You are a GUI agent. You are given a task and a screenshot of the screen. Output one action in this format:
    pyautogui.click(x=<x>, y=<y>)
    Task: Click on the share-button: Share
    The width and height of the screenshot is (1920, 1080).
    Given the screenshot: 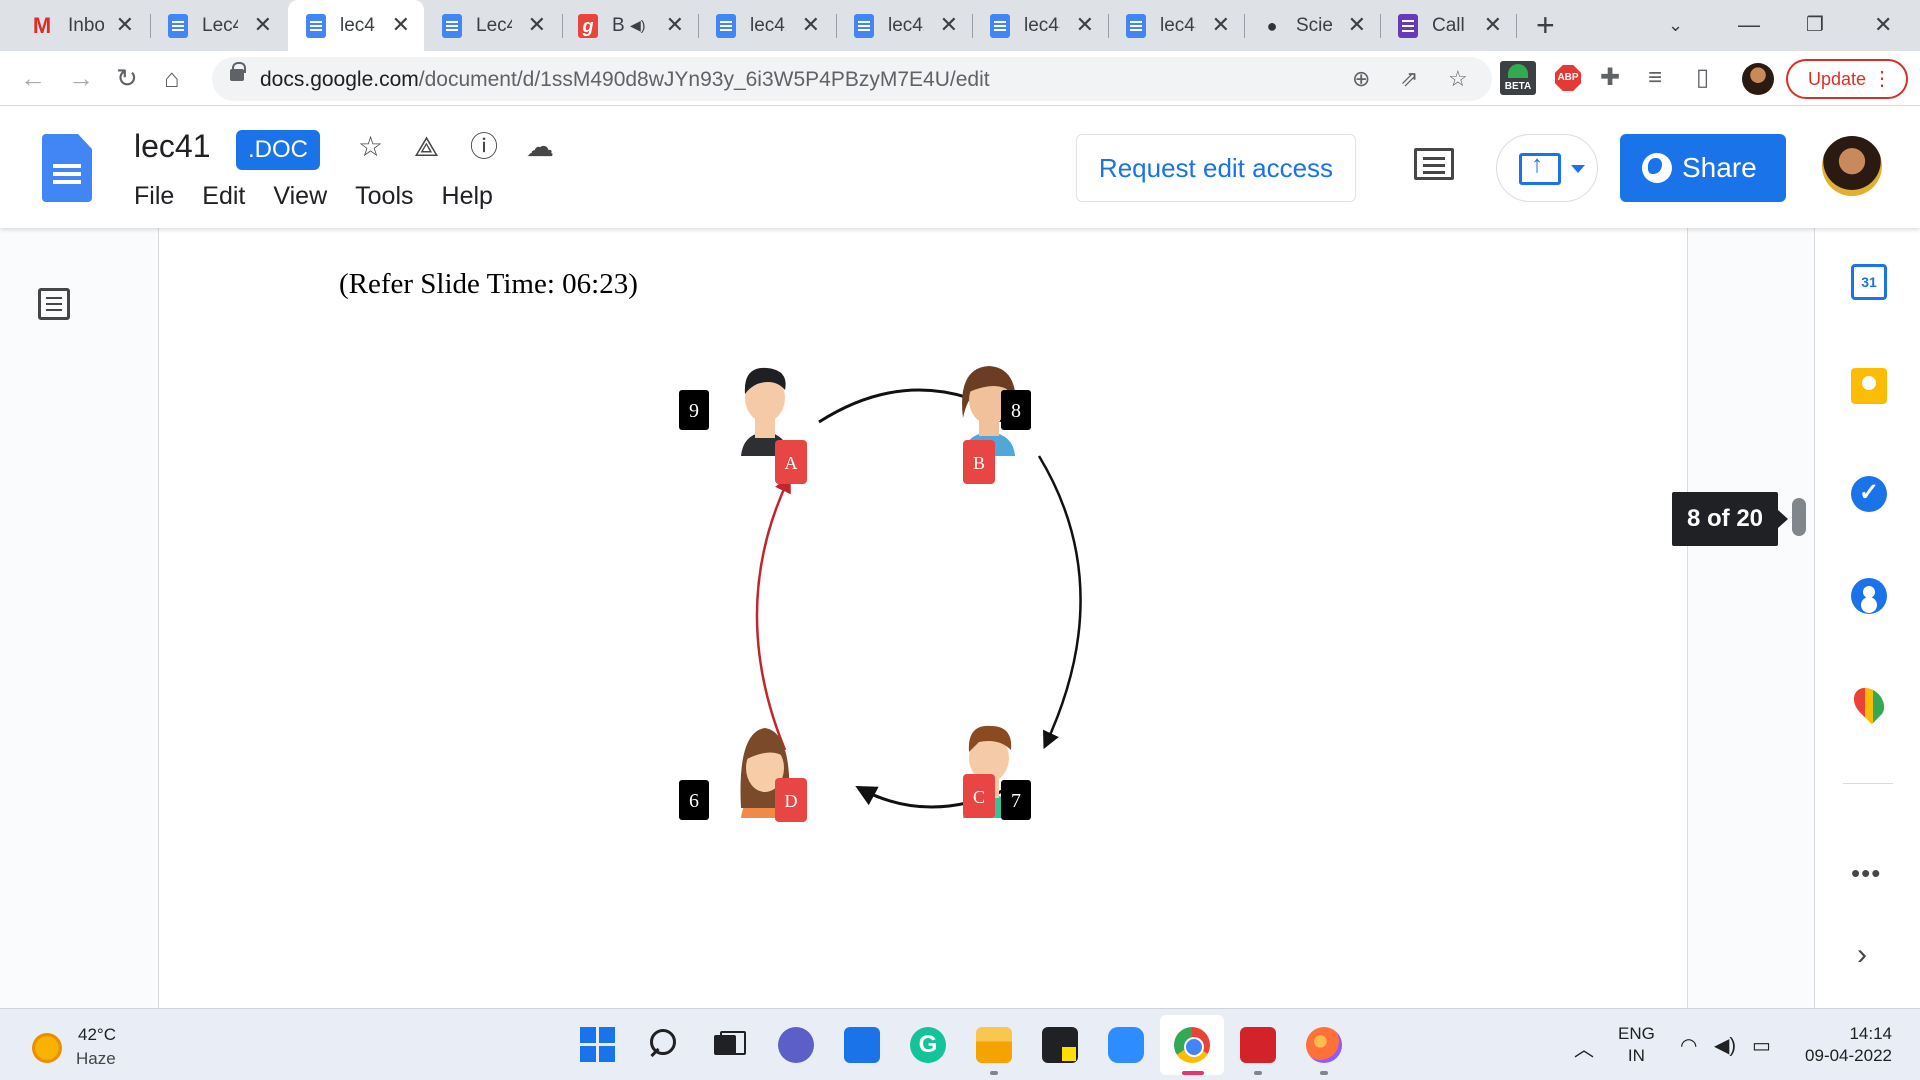 What is the action you would take?
    pyautogui.click(x=1703, y=168)
    